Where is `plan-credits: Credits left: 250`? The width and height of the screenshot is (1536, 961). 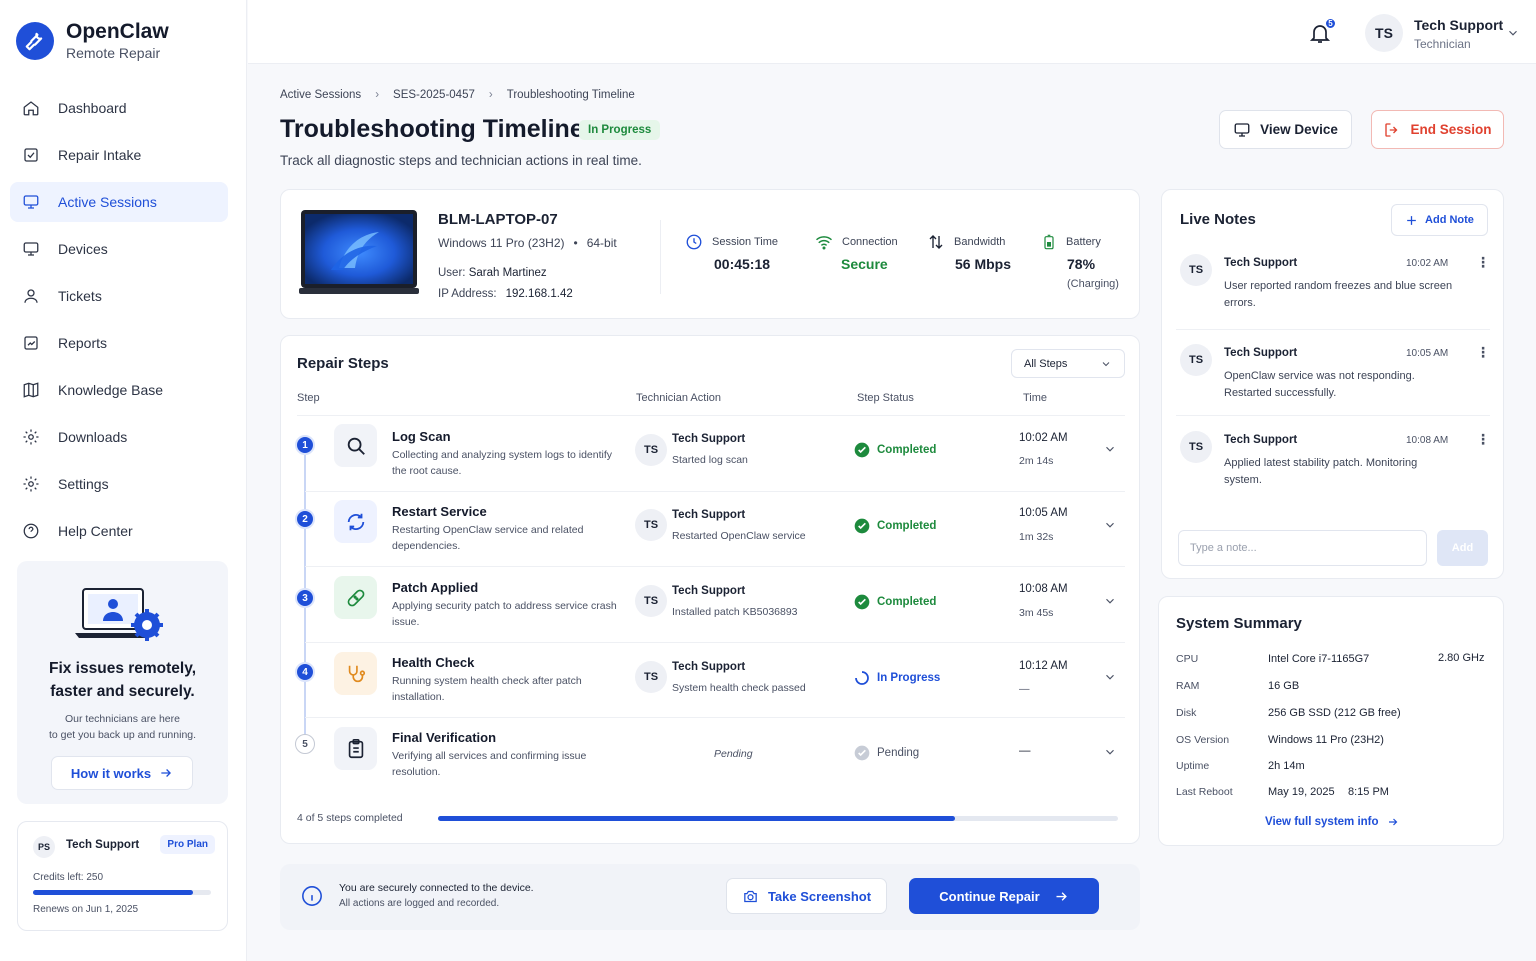
plan-credits: Credits left: 250 is located at coordinates (68, 877).